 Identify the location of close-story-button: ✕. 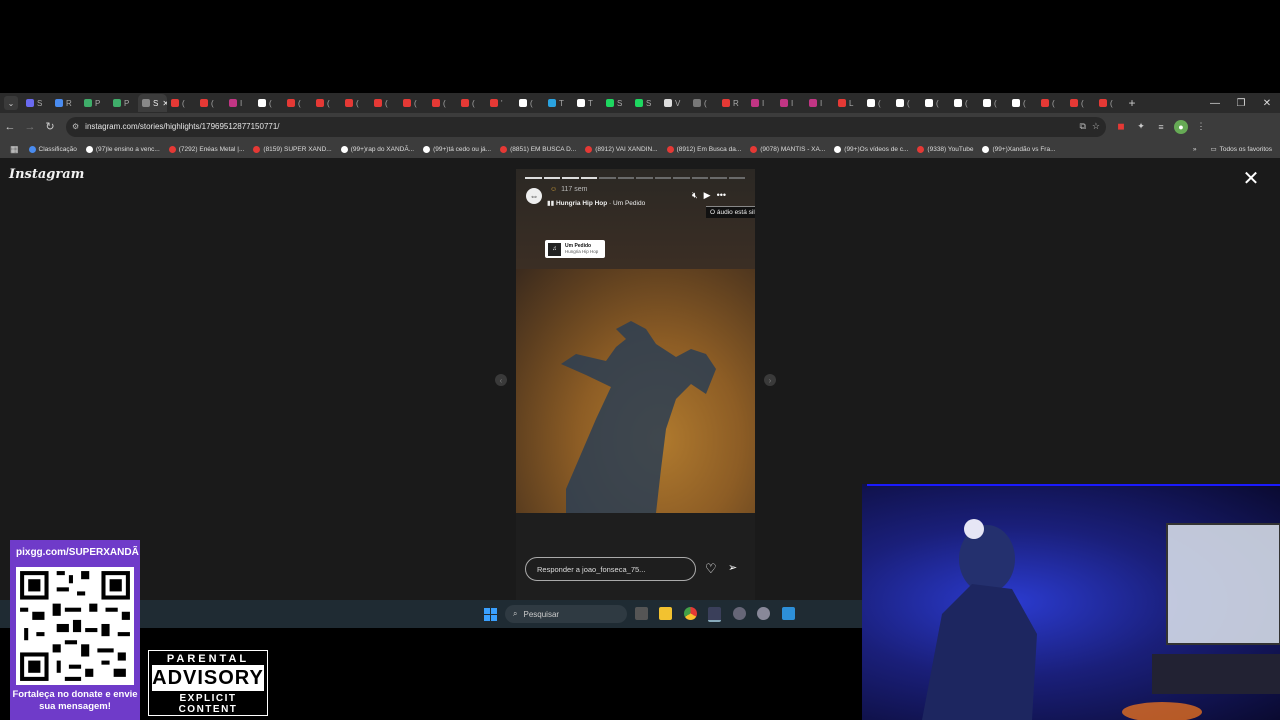
(1251, 179).